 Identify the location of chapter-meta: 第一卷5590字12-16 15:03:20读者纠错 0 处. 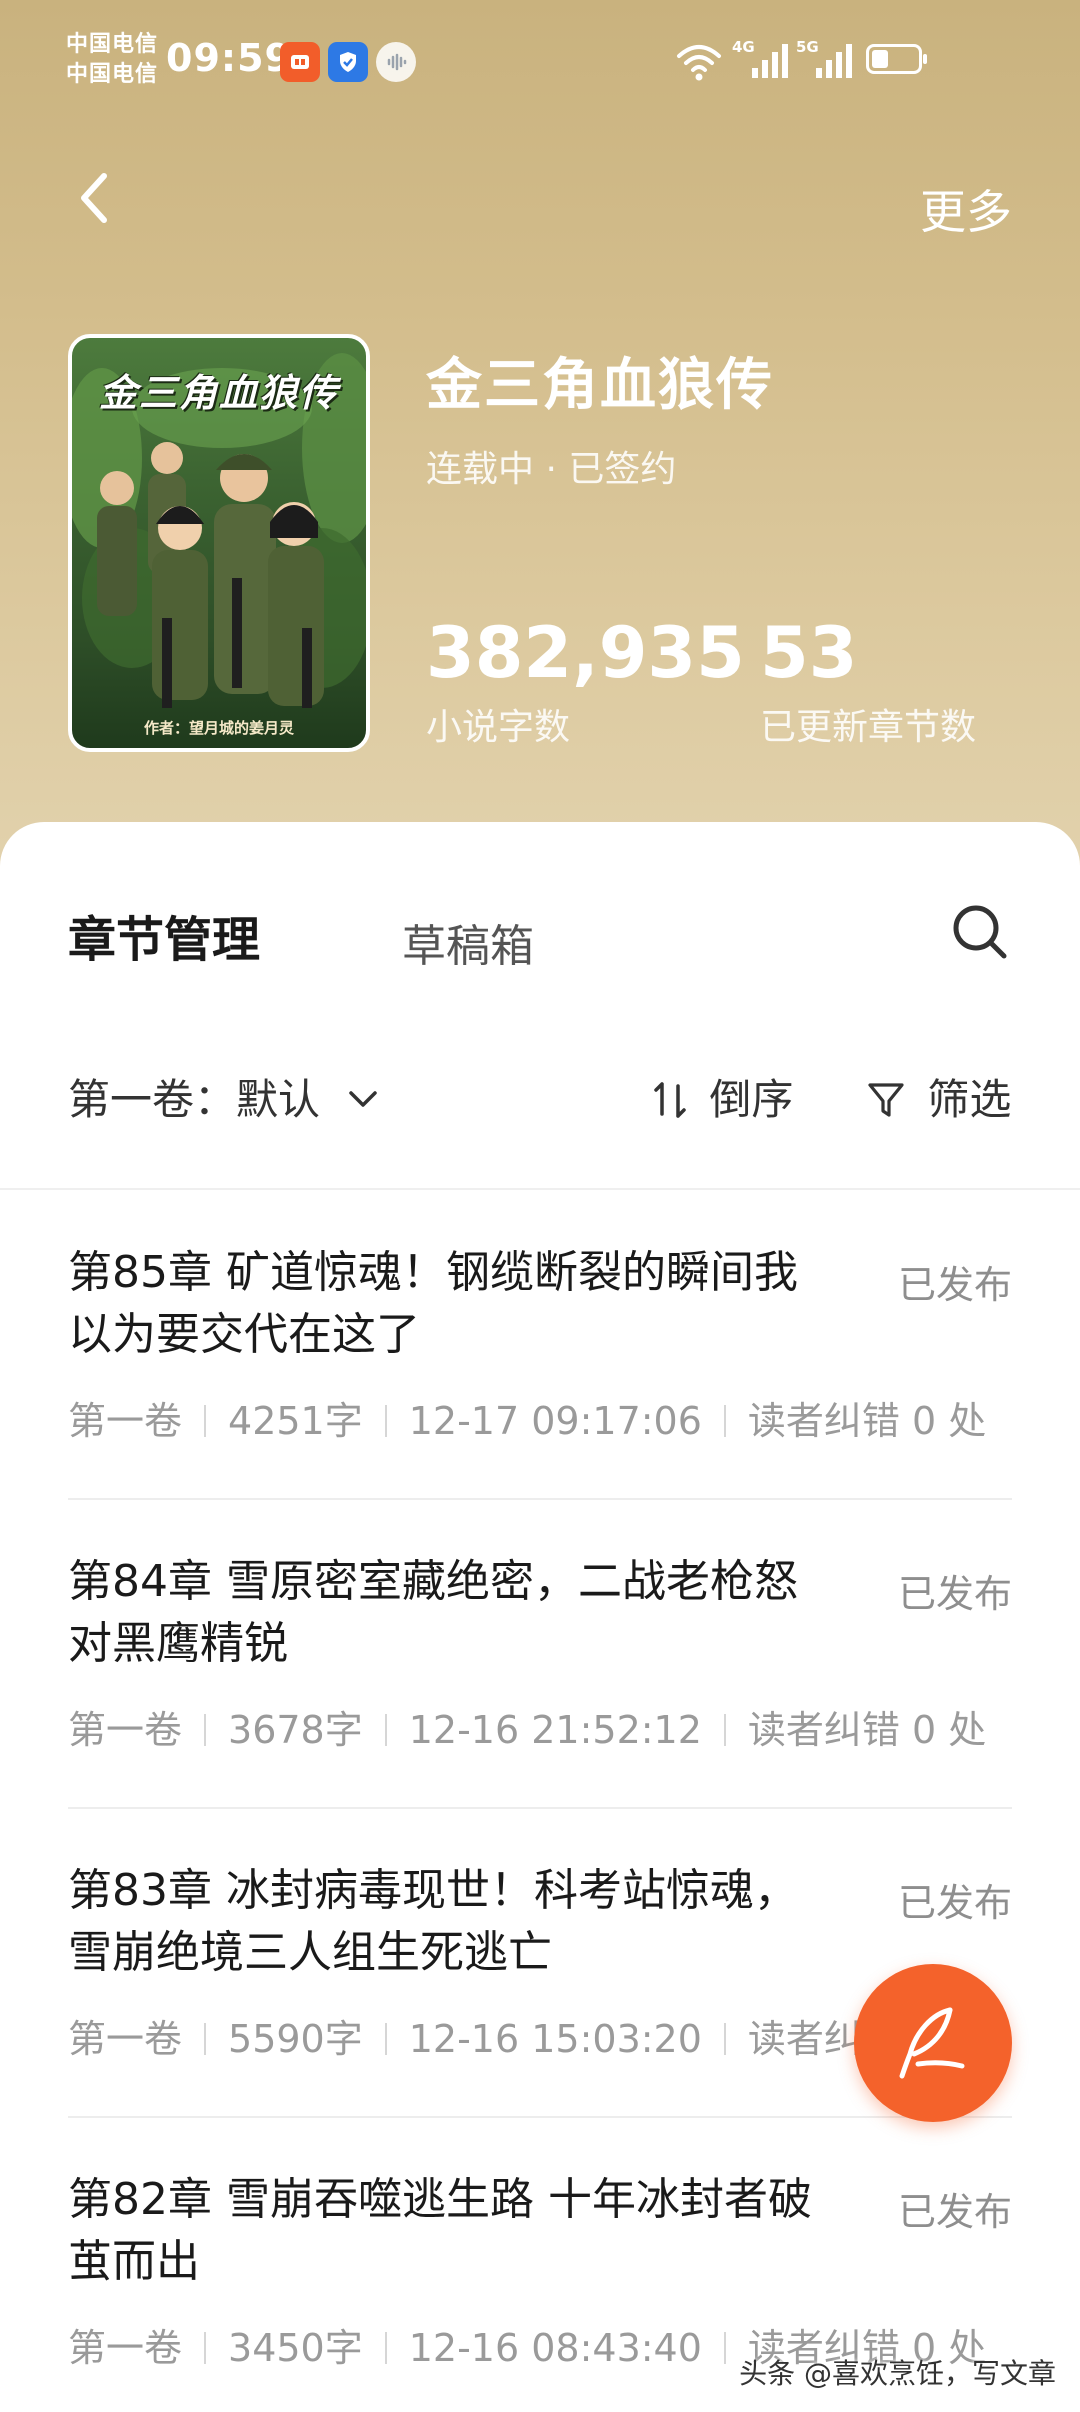
(527, 2035).